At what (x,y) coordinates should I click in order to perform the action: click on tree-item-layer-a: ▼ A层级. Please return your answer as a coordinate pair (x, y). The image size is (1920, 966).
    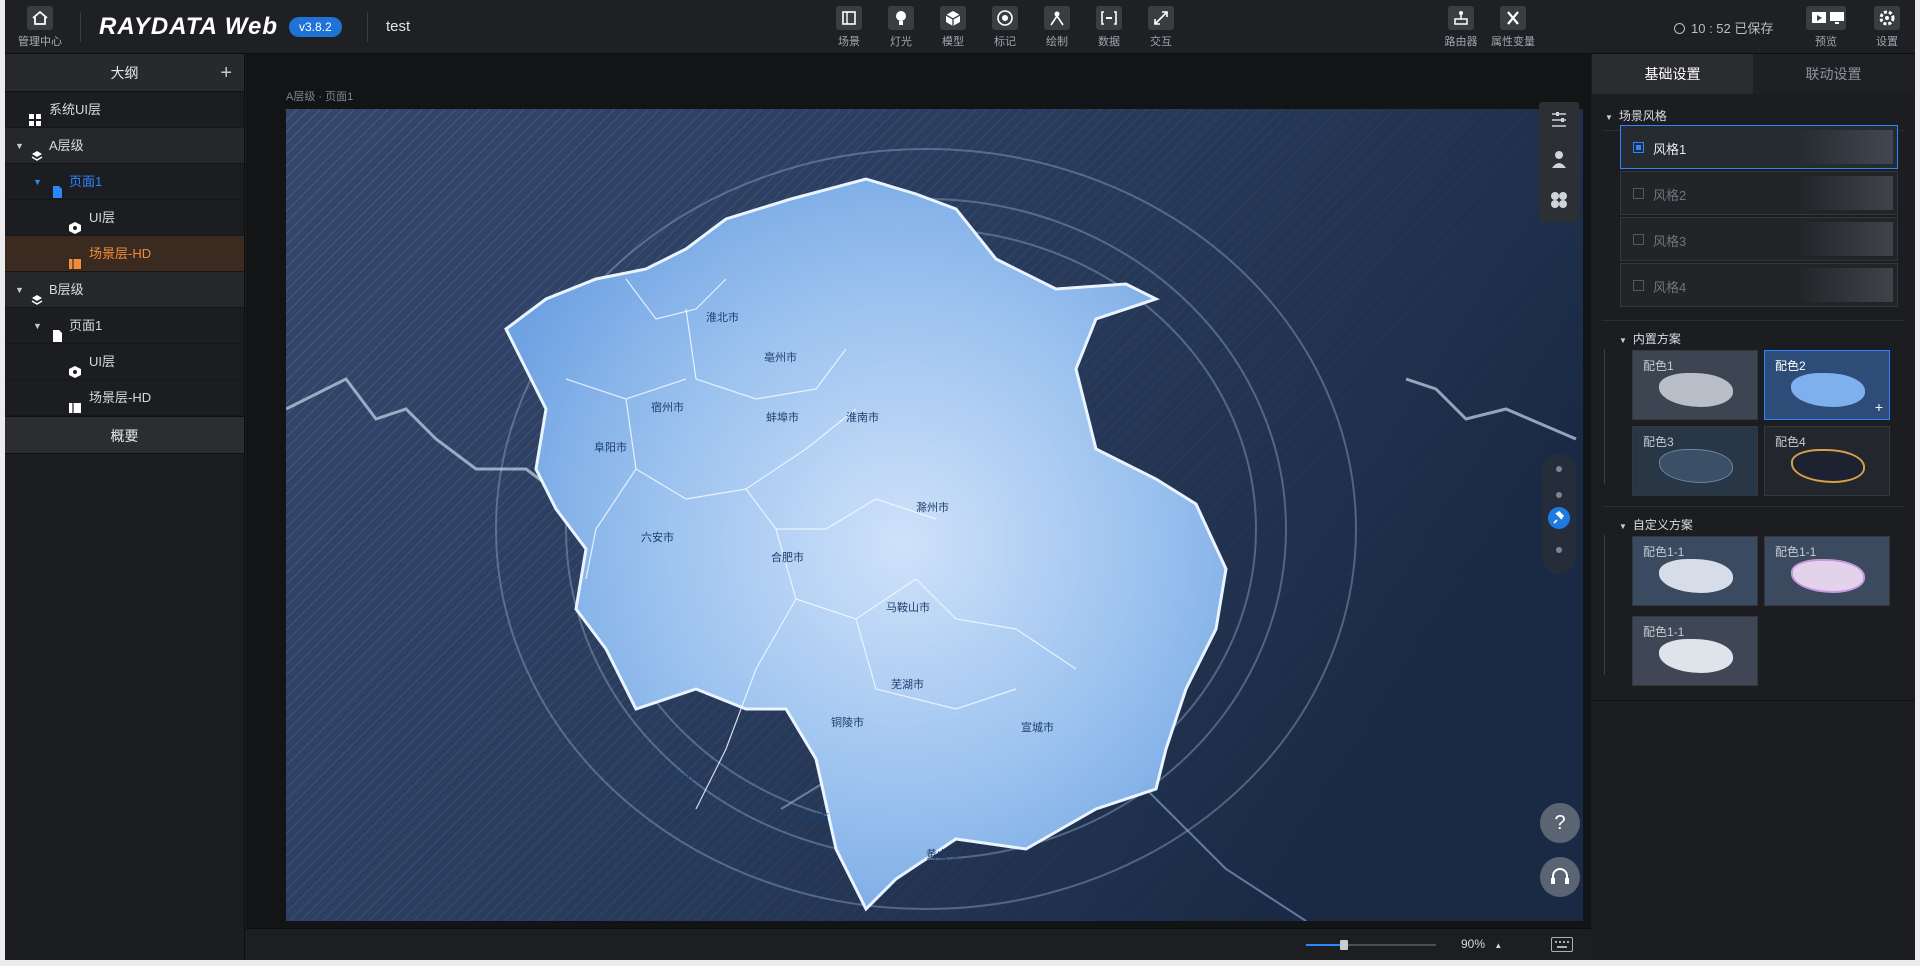
    Looking at the image, I should click on (124, 146).